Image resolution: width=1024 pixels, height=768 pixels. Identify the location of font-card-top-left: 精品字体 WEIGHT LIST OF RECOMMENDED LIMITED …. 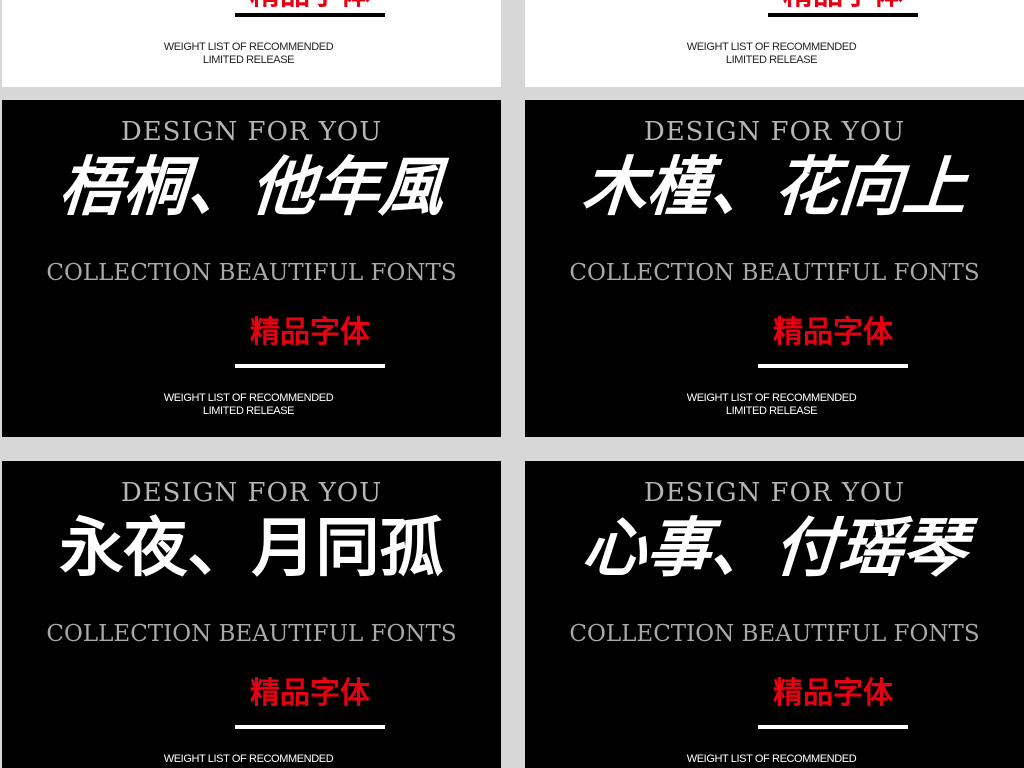
(251, 43).